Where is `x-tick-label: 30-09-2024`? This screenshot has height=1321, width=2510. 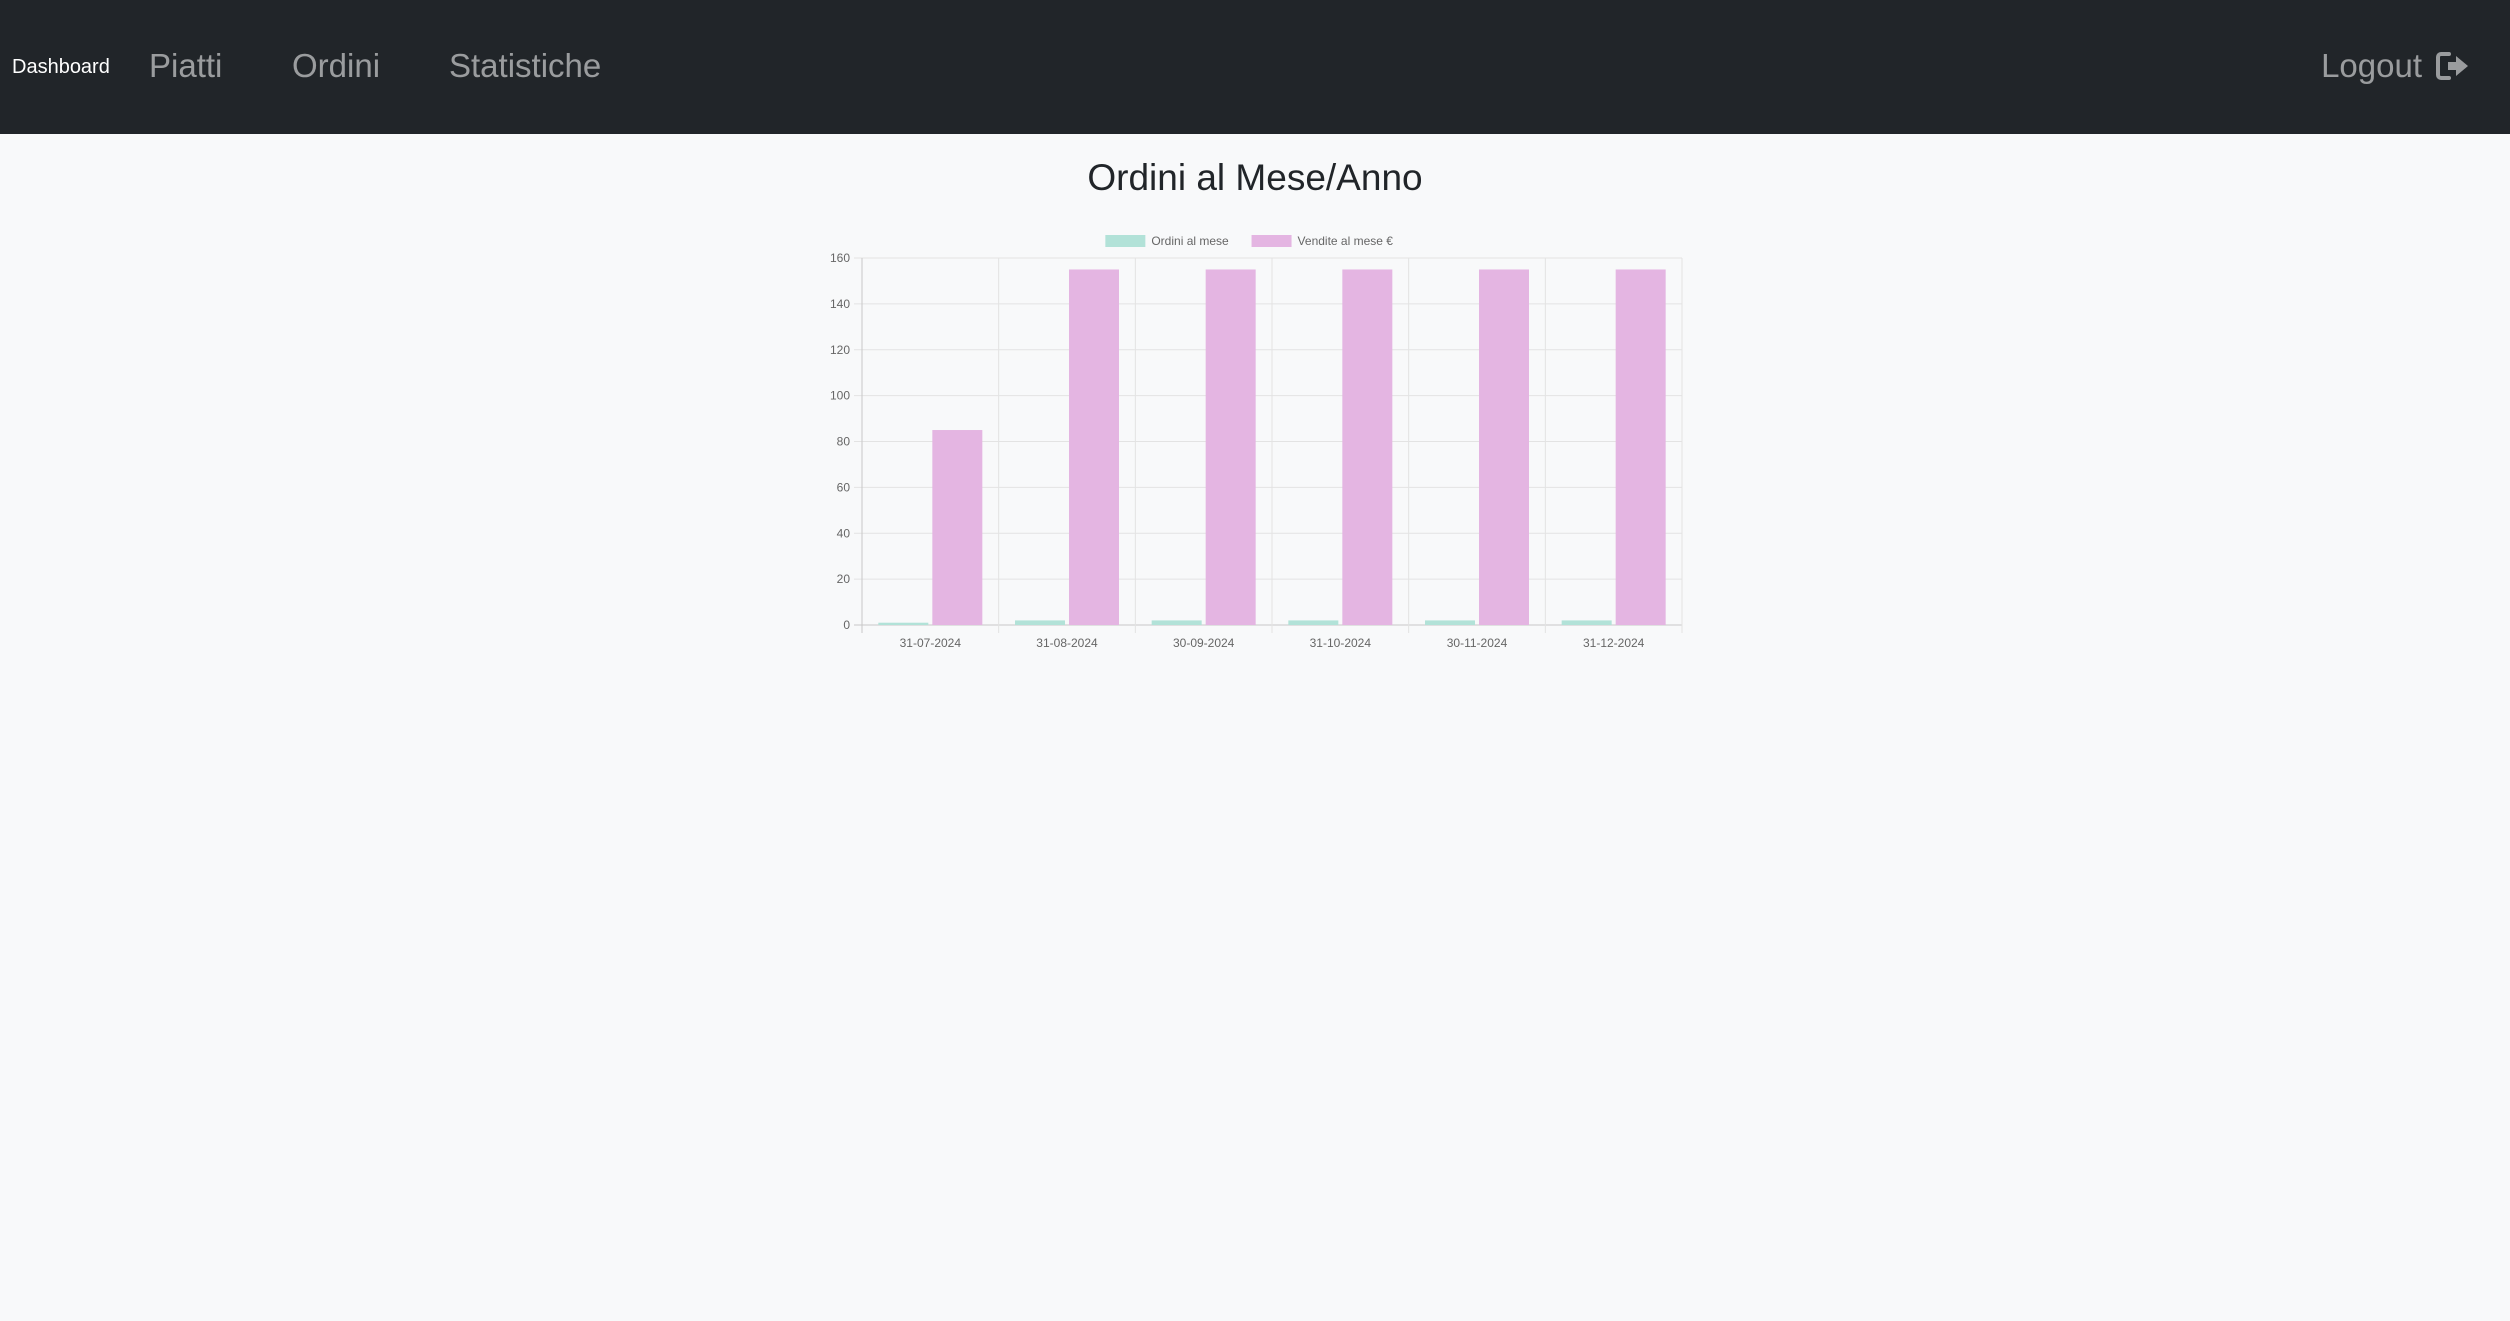
x-tick-label: 30-09-2024 is located at coordinates (1204, 643).